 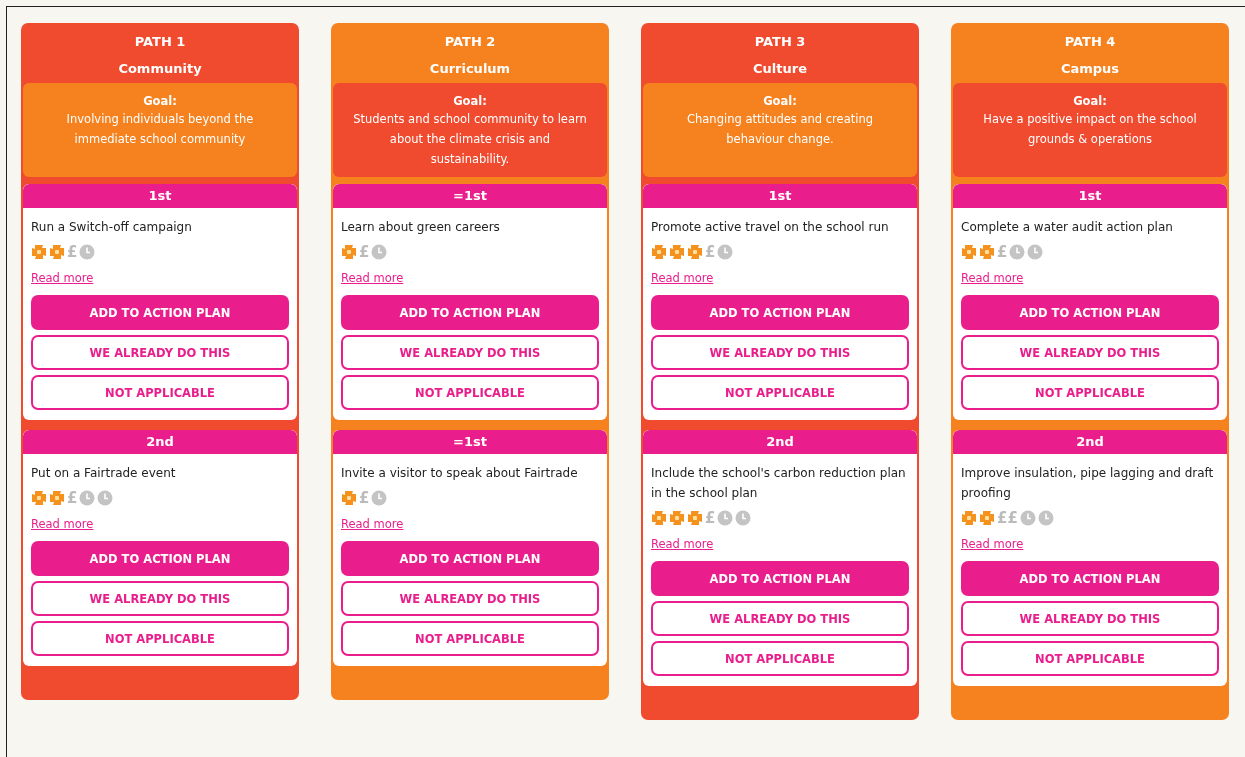 I want to click on cost-symbol: ££, so click(x=1007, y=518).